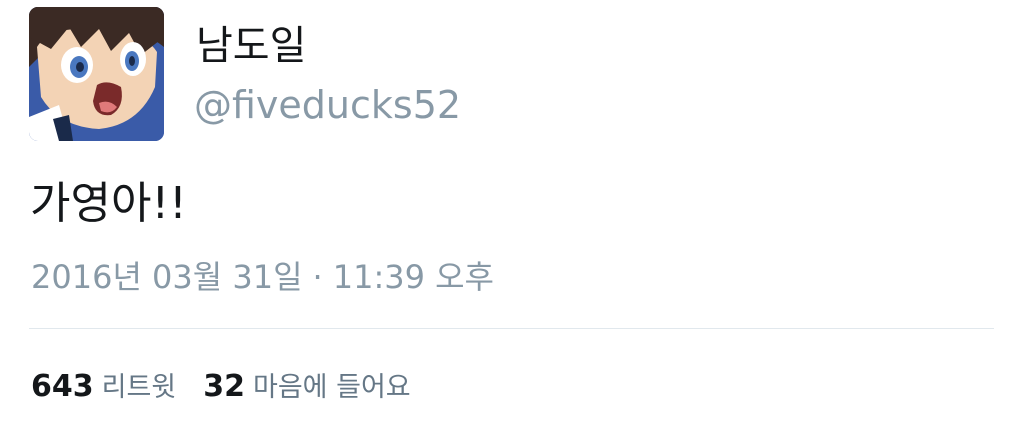  I want to click on tweet-stats: 643 리트윗 32 마음에 들어요, so click(232, 387).